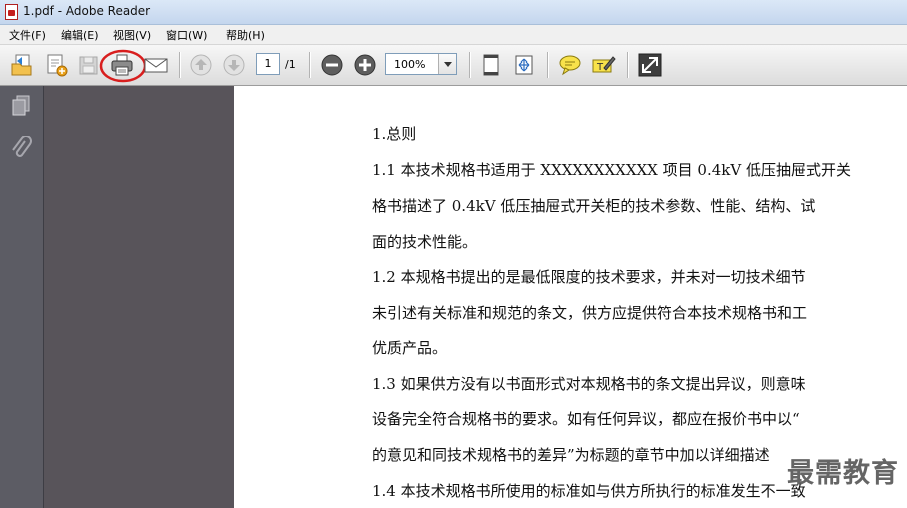  Describe the element at coordinates (453, 12) in the screenshot. I see `title-bar: 1.pdf - Adobe Reader` at that location.